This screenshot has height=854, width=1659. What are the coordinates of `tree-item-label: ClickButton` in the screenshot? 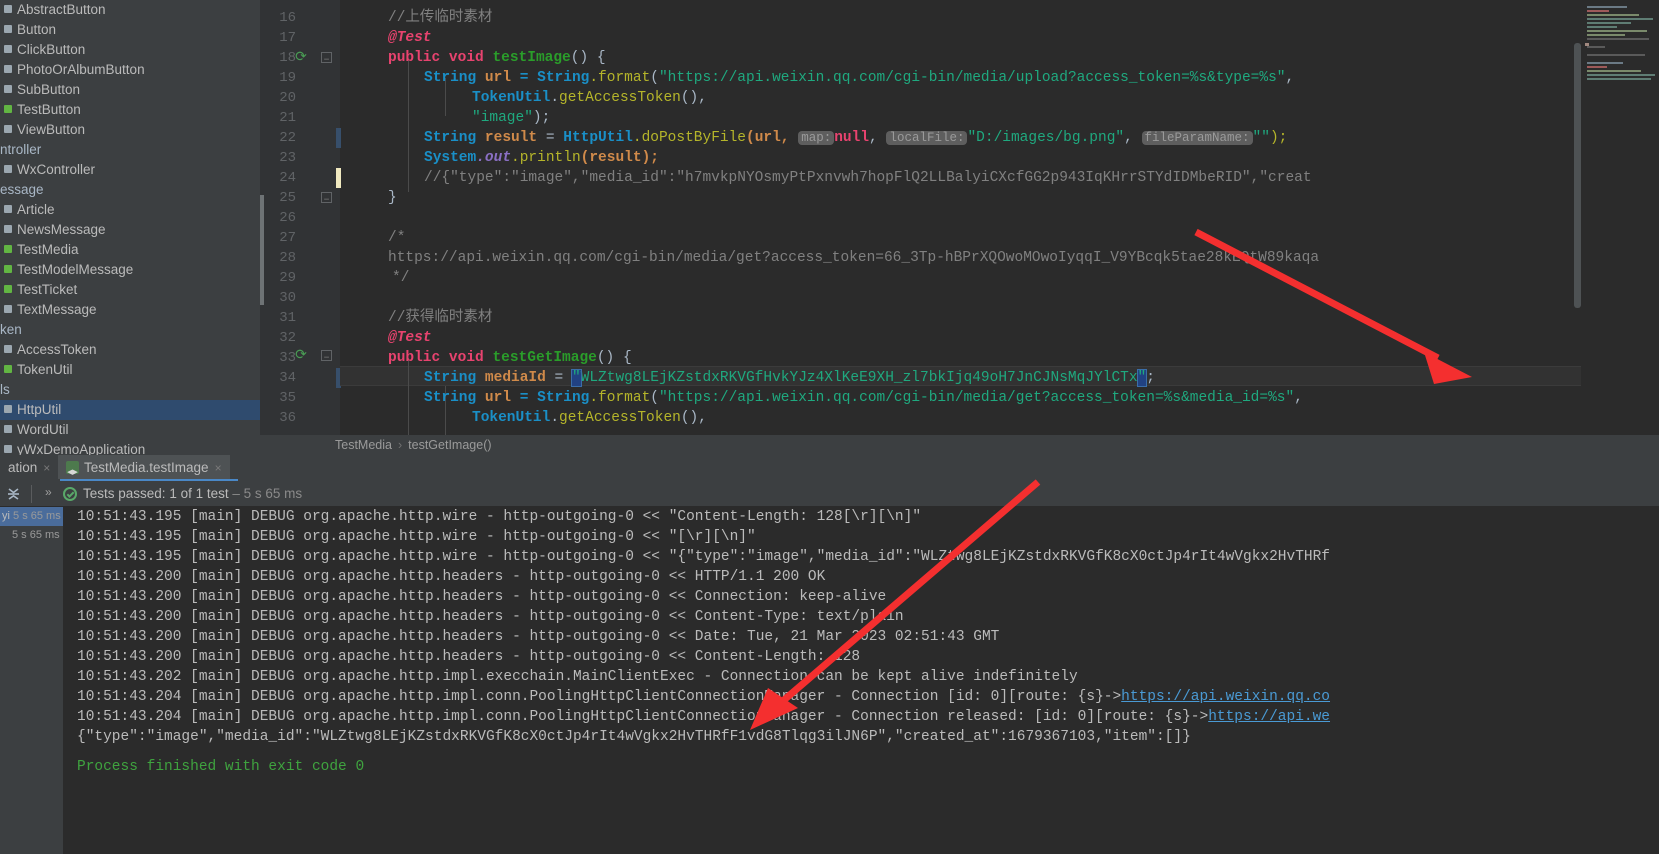 It's located at (51, 49).